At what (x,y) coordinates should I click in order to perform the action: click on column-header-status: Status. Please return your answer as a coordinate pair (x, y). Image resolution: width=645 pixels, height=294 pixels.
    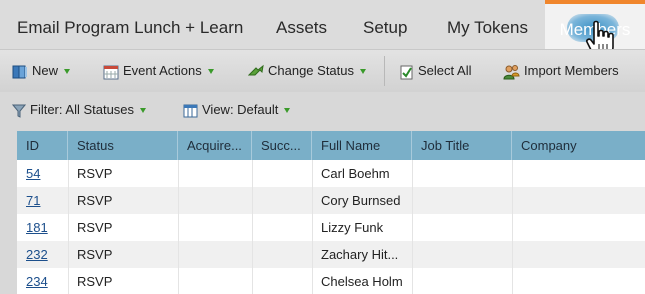
    Looking at the image, I should click on (123, 145).